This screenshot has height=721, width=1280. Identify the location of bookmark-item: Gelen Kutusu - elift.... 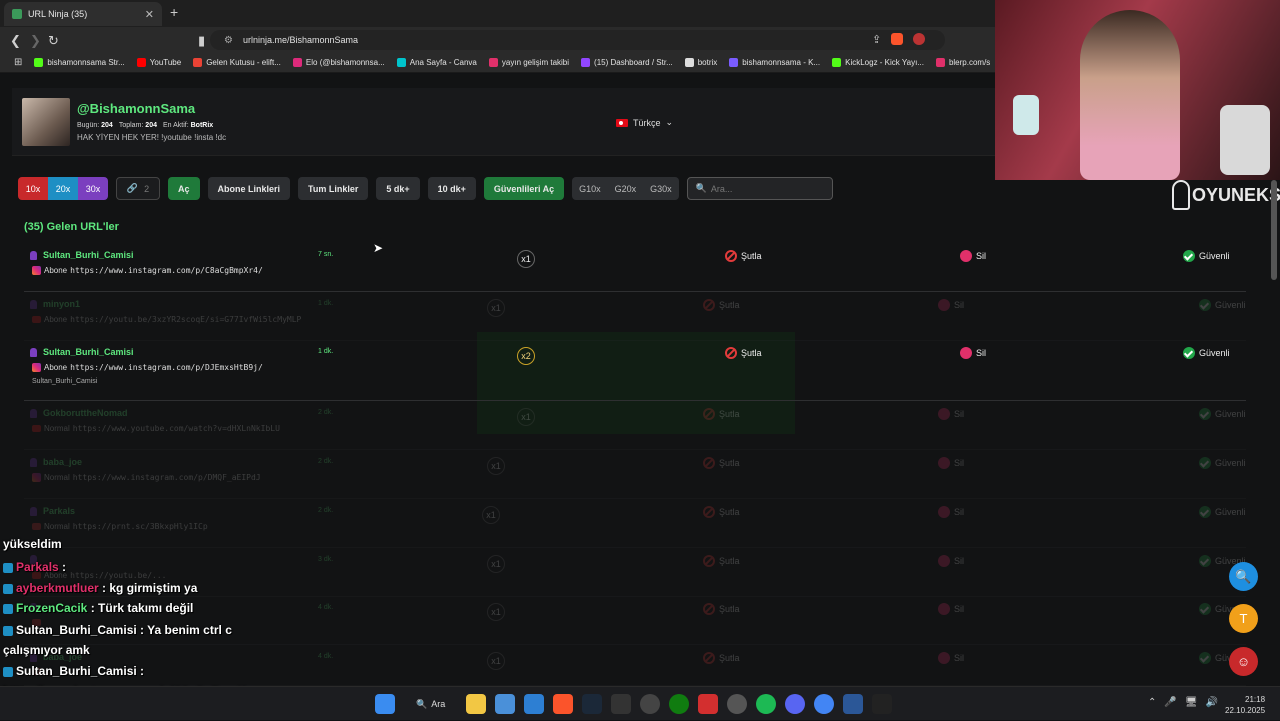
(237, 62).